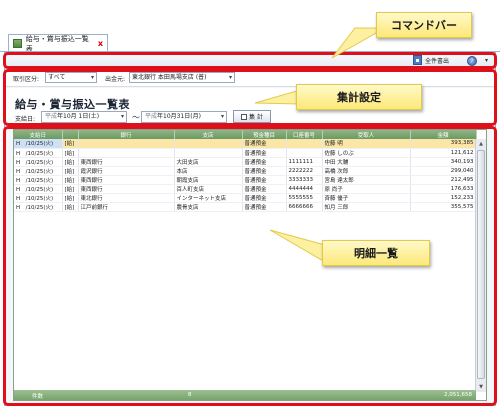 Image resolution: width=500 pixels, height=409 pixels. I want to click on callout-summary-settings: 集計設定, so click(359, 97).